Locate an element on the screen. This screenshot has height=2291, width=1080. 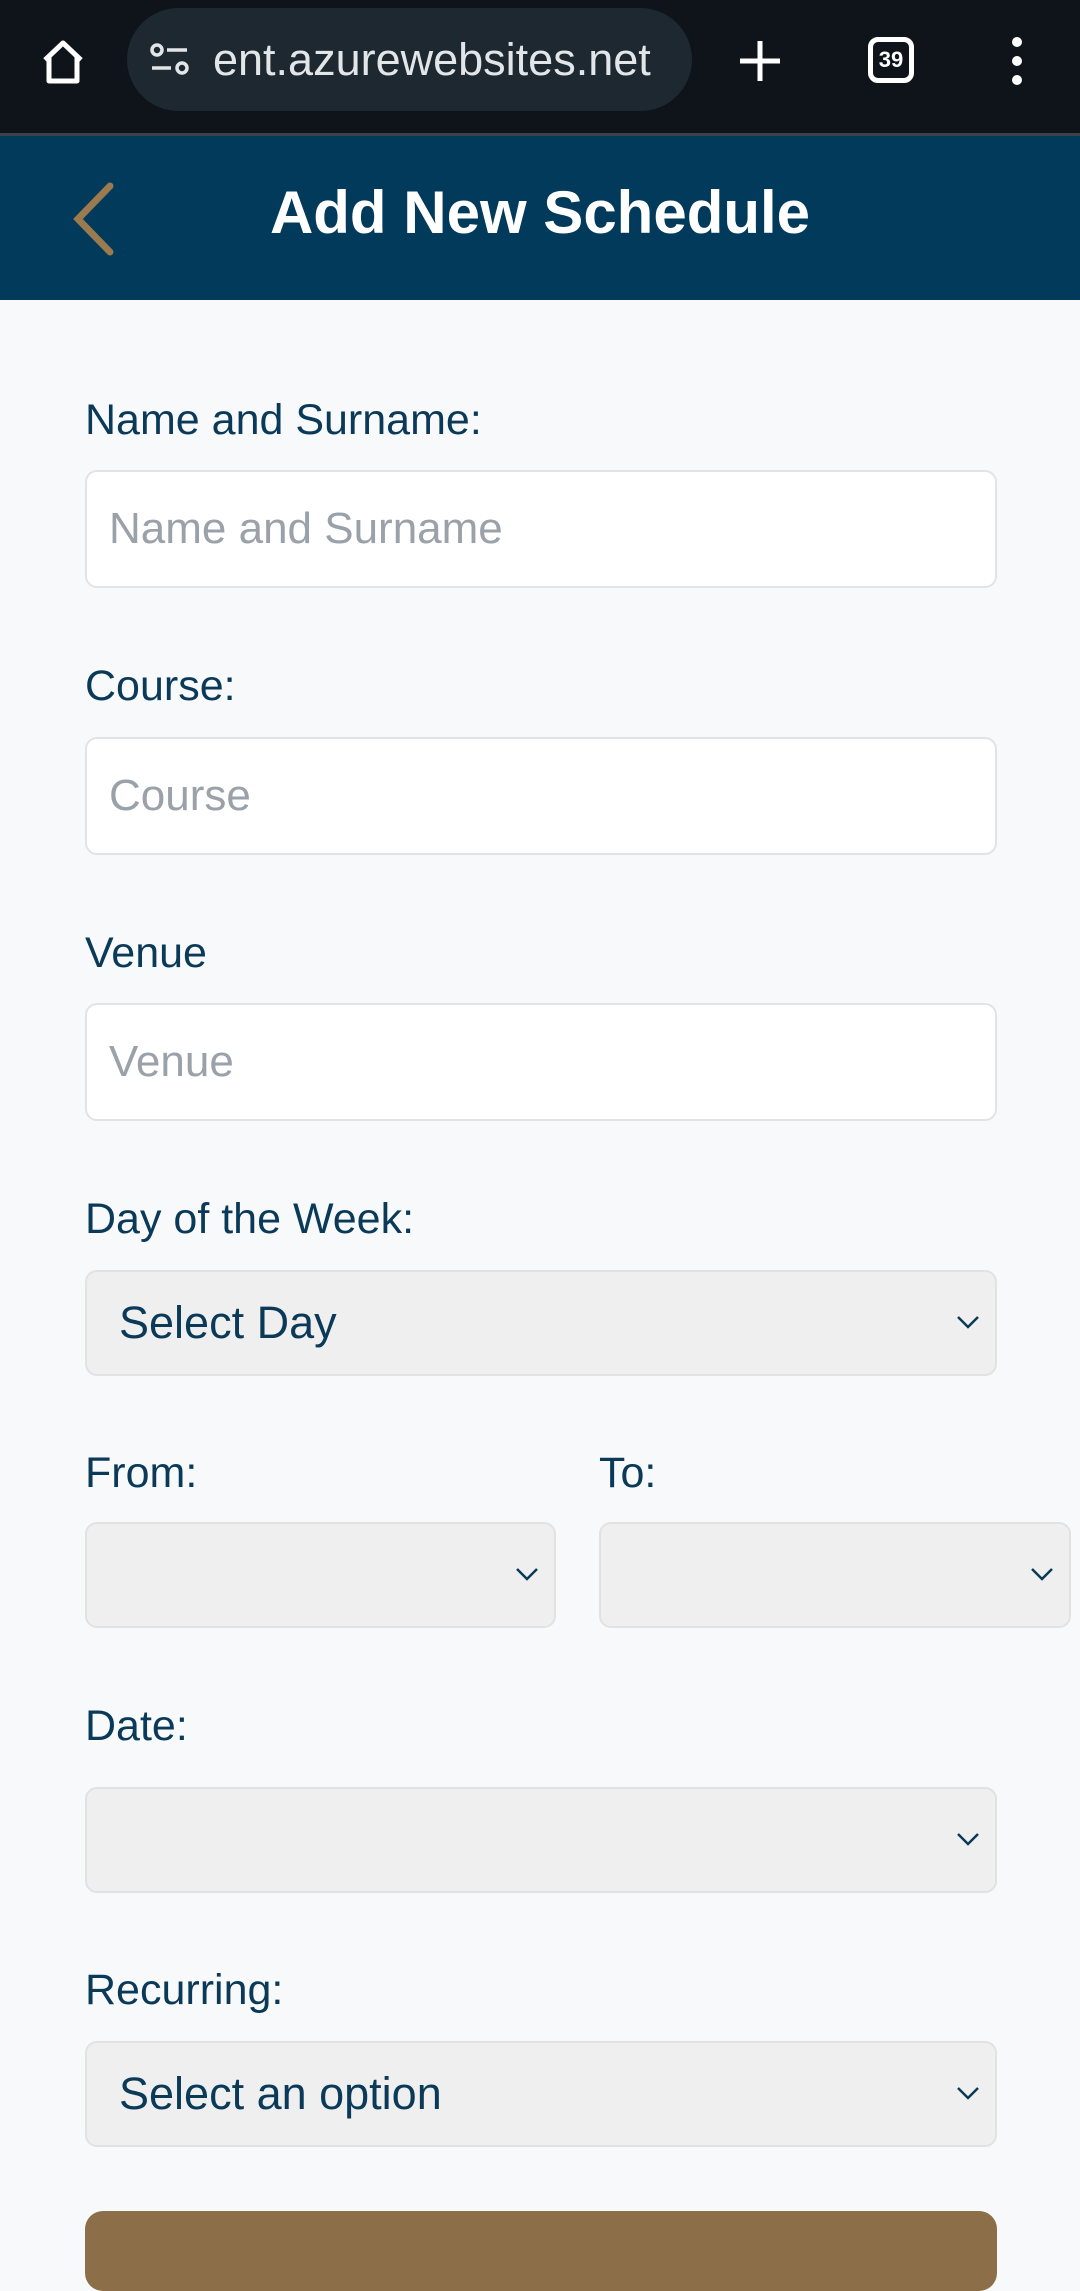
day-label: Day of the Week: is located at coordinates (250, 1219).